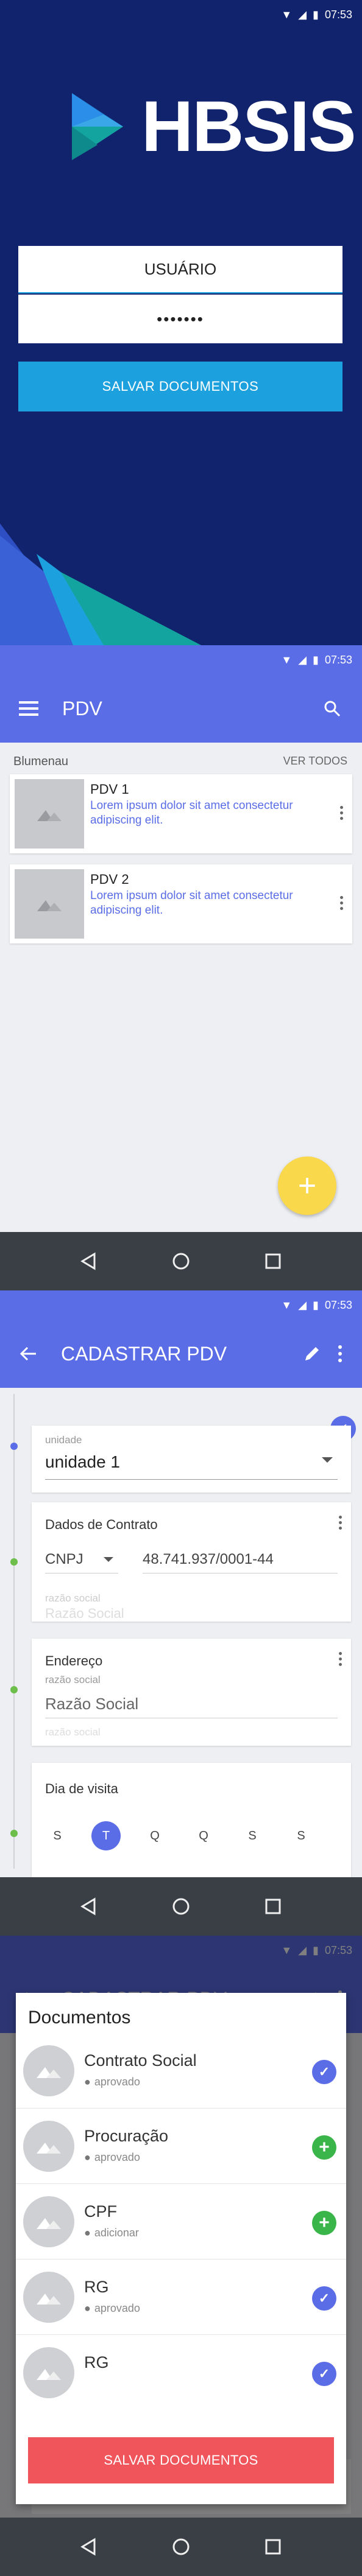 The width and height of the screenshot is (362, 2576). What do you see at coordinates (91, 1704) in the screenshot?
I see `endereco-razao-field: Razão Social` at bounding box center [91, 1704].